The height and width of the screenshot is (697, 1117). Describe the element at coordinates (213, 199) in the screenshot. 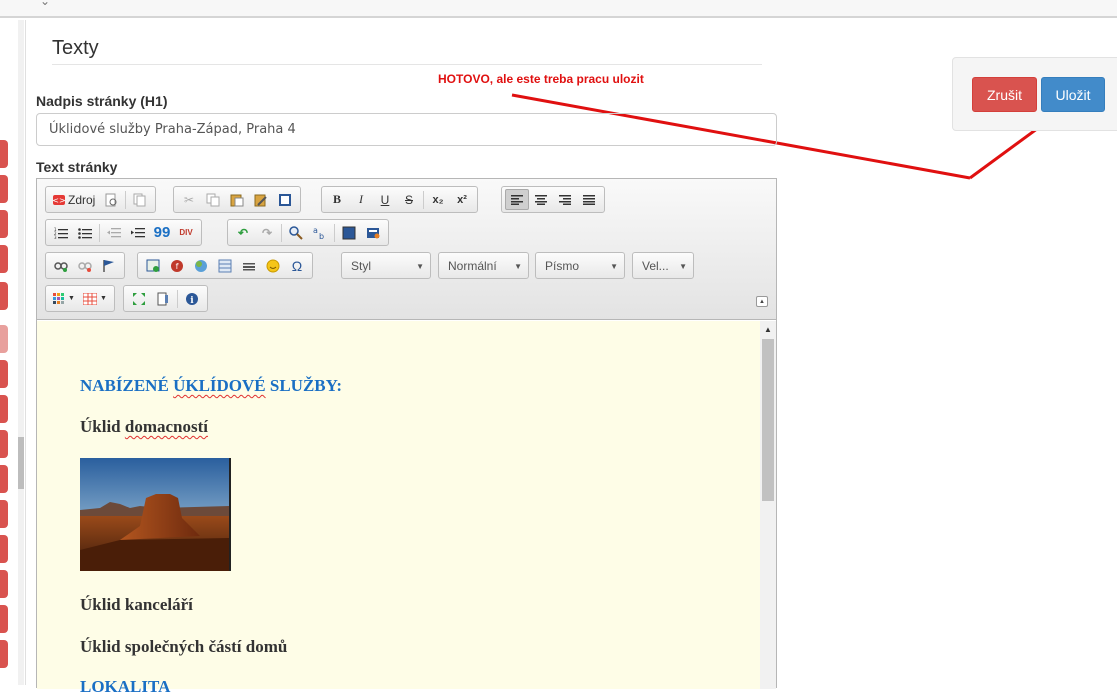

I see `copy-button` at that location.